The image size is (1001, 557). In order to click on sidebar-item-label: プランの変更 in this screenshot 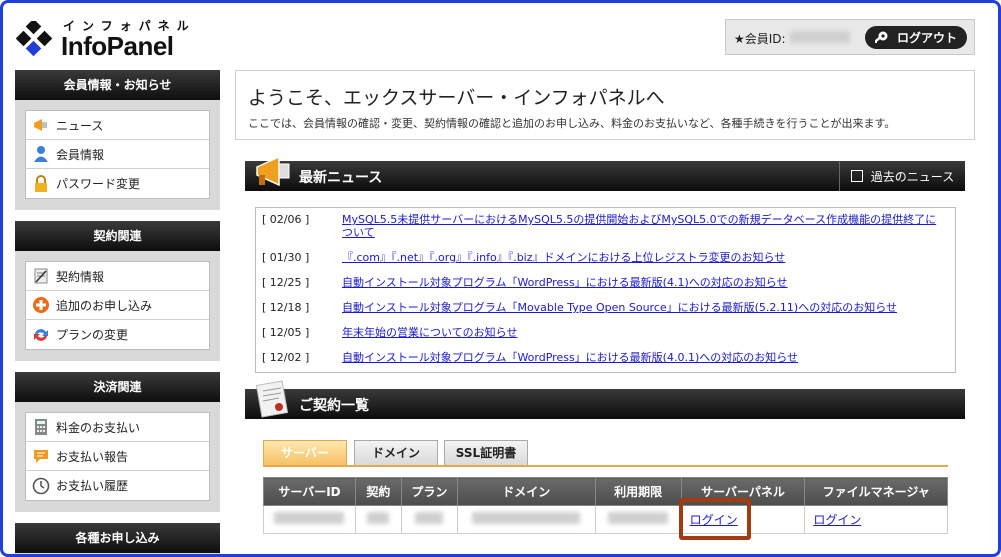, I will do `click(92, 335)`.